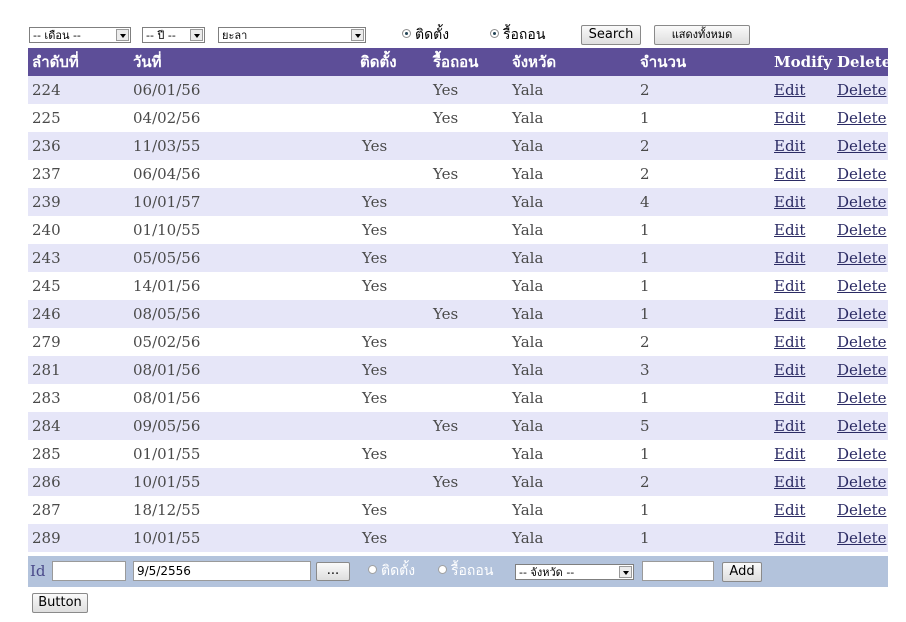  I want to click on generic-button: Button, so click(60, 603).